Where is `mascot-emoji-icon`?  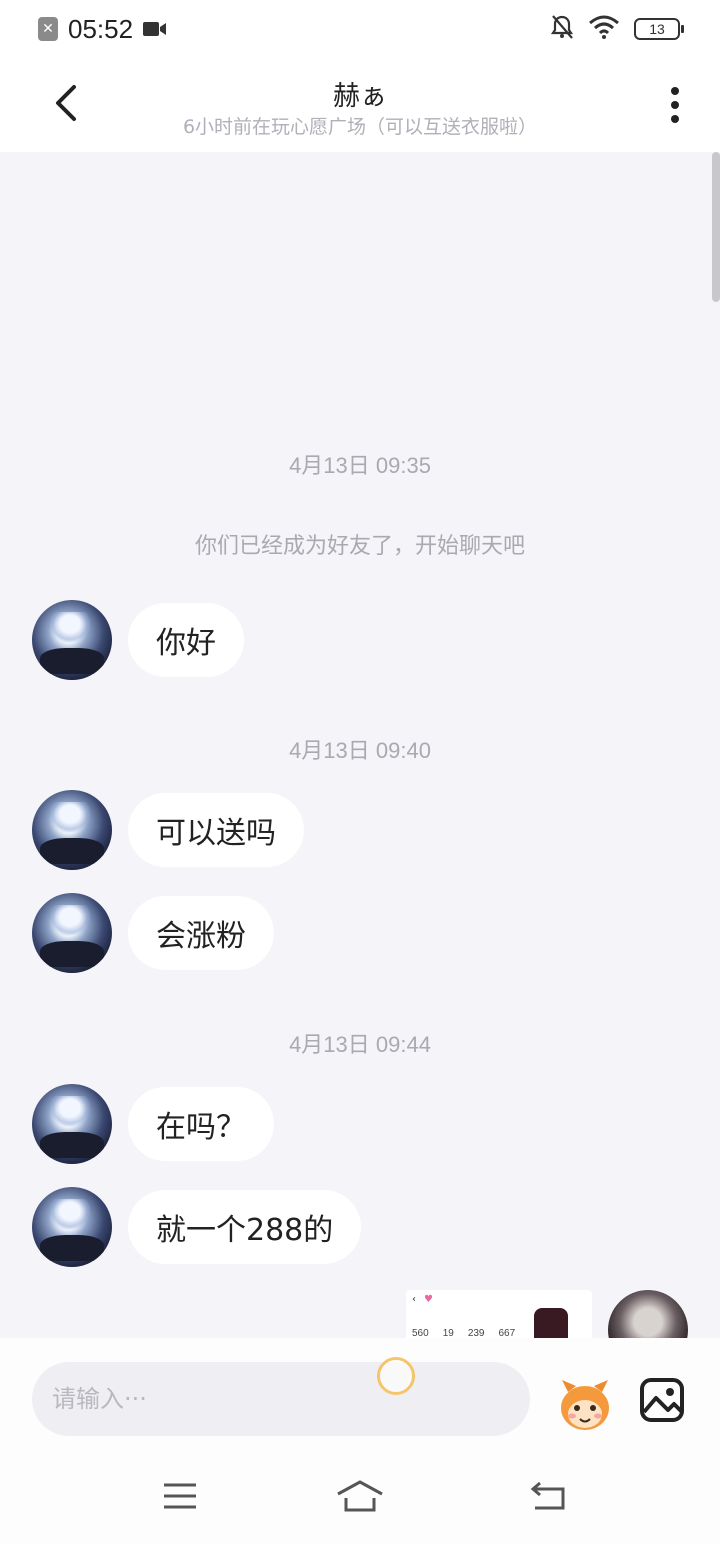 mascot-emoji-icon is located at coordinates (585, 1405).